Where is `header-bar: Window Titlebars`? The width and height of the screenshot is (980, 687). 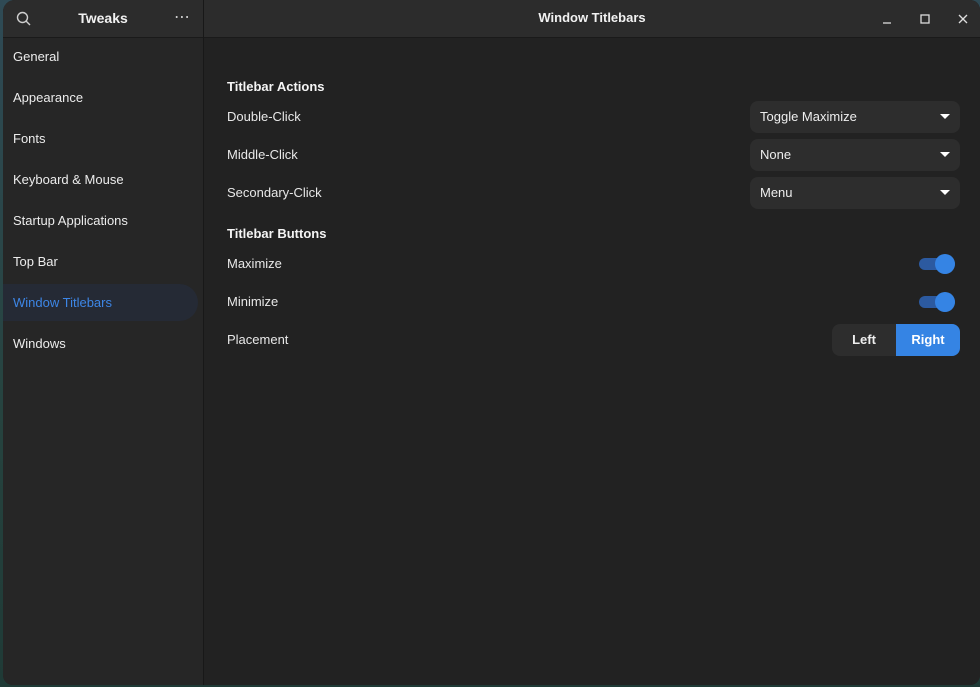
header-bar: Window Titlebars is located at coordinates (592, 19).